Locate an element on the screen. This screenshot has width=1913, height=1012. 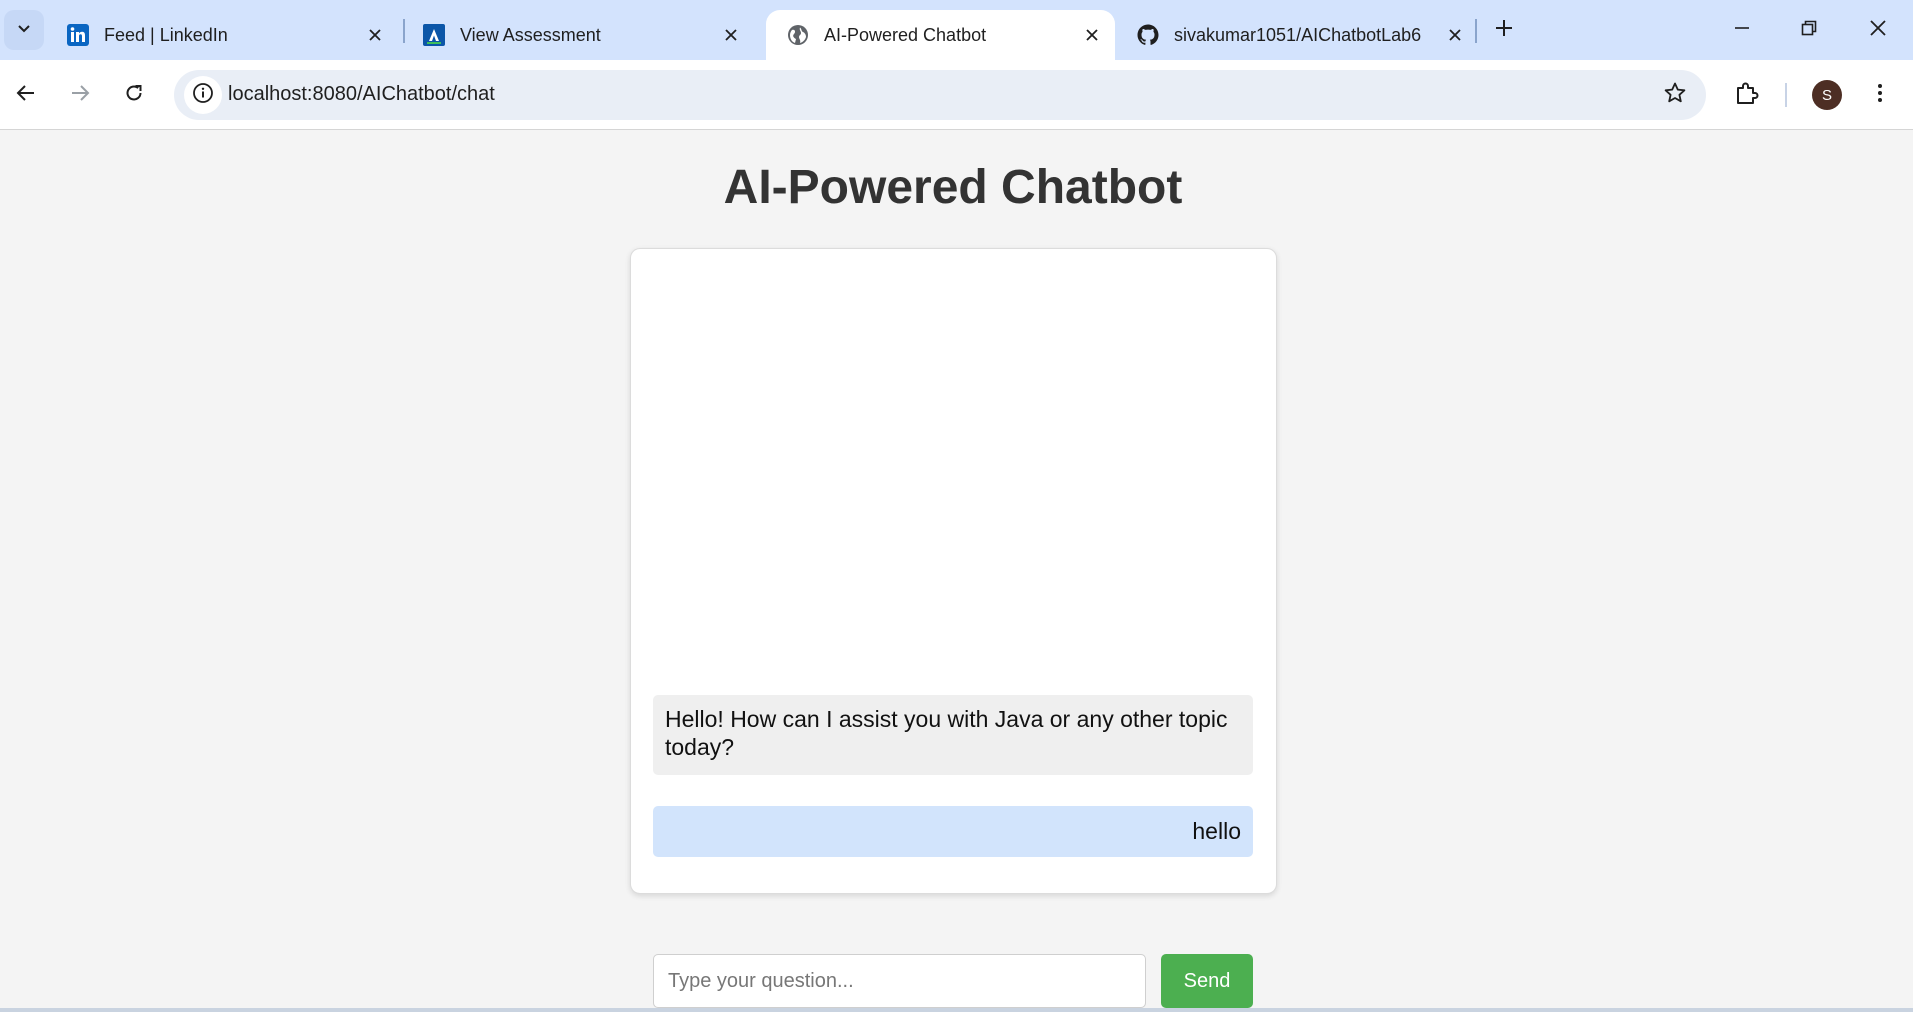
tab-linkedin: Feed | LinkedIn is located at coordinates (222, 35).